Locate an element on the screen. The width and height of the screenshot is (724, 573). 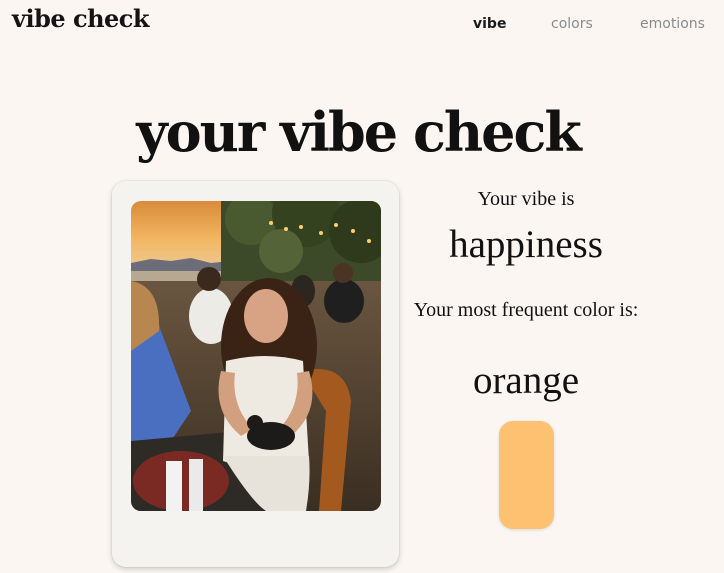
nav-emotions: emotions is located at coordinates (672, 24).